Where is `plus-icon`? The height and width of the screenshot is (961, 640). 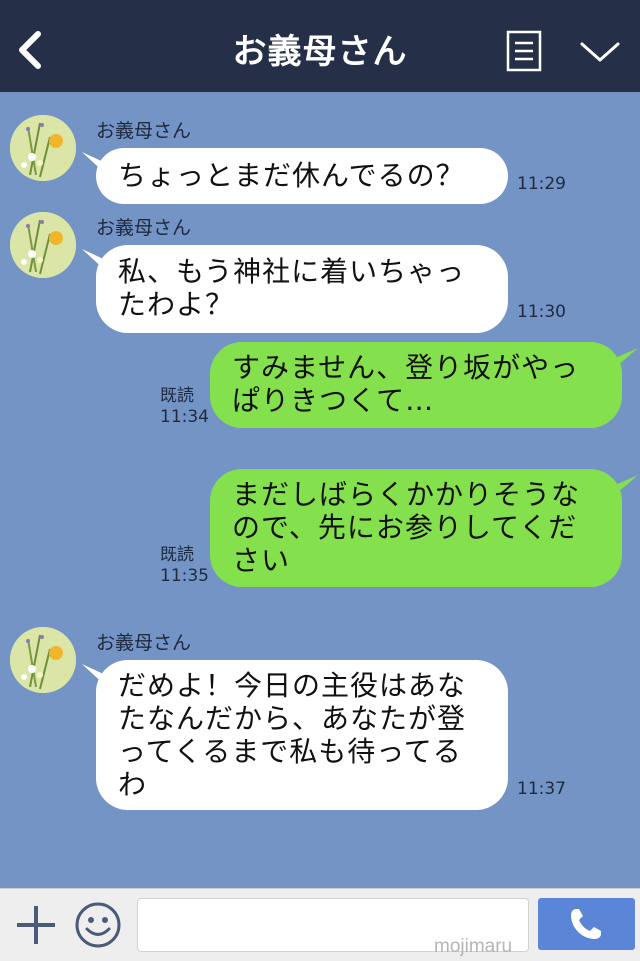
plus-icon is located at coordinates (36, 925).